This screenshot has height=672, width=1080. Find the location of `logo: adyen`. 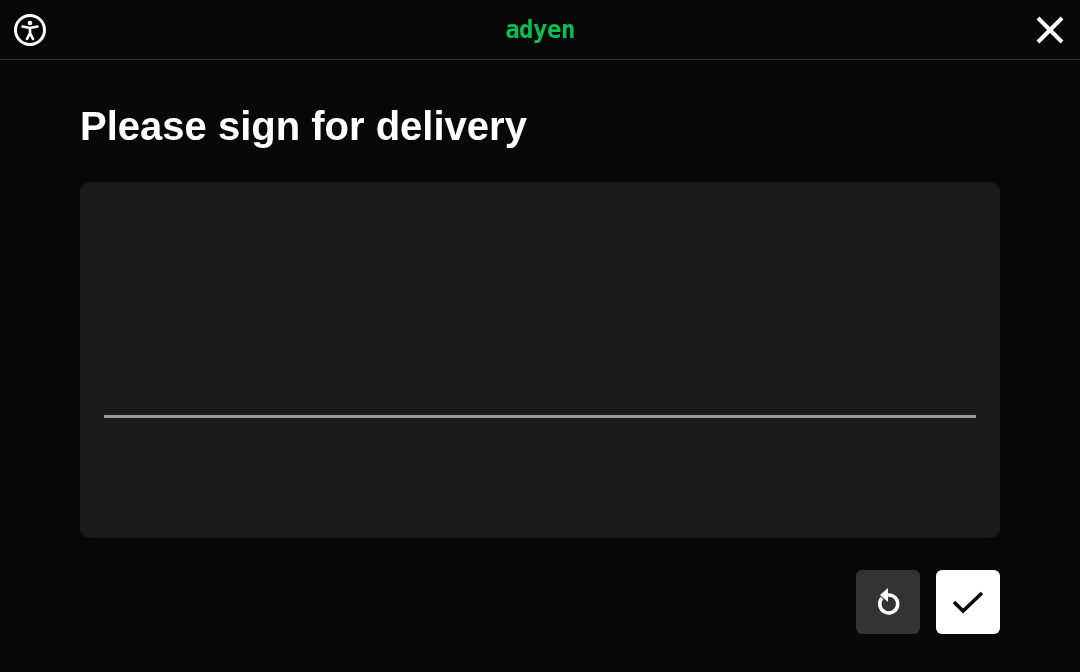

logo: adyen is located at coordinates (540, 29).